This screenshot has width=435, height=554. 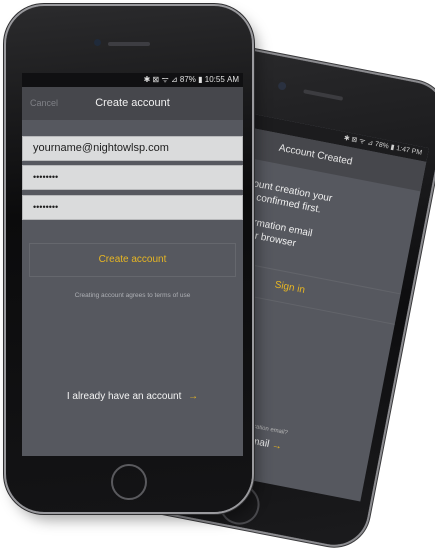 I want to click on have-account-link: I already have an account →, so click(x=132, y=396).